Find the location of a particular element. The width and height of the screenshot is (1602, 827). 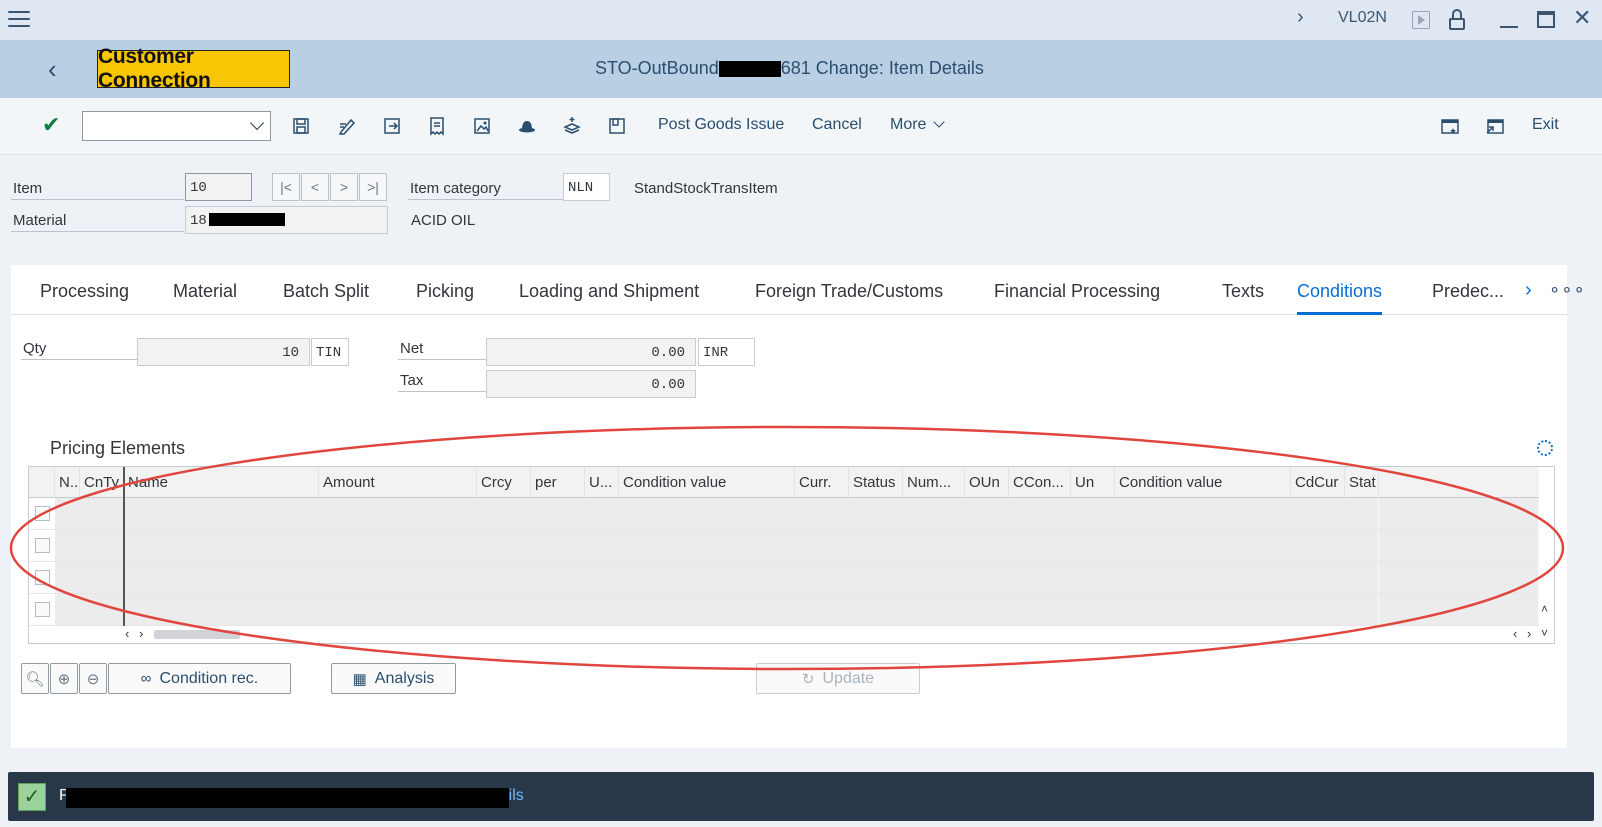

tab-texts: Texts is located at coordinates (1243, 291).